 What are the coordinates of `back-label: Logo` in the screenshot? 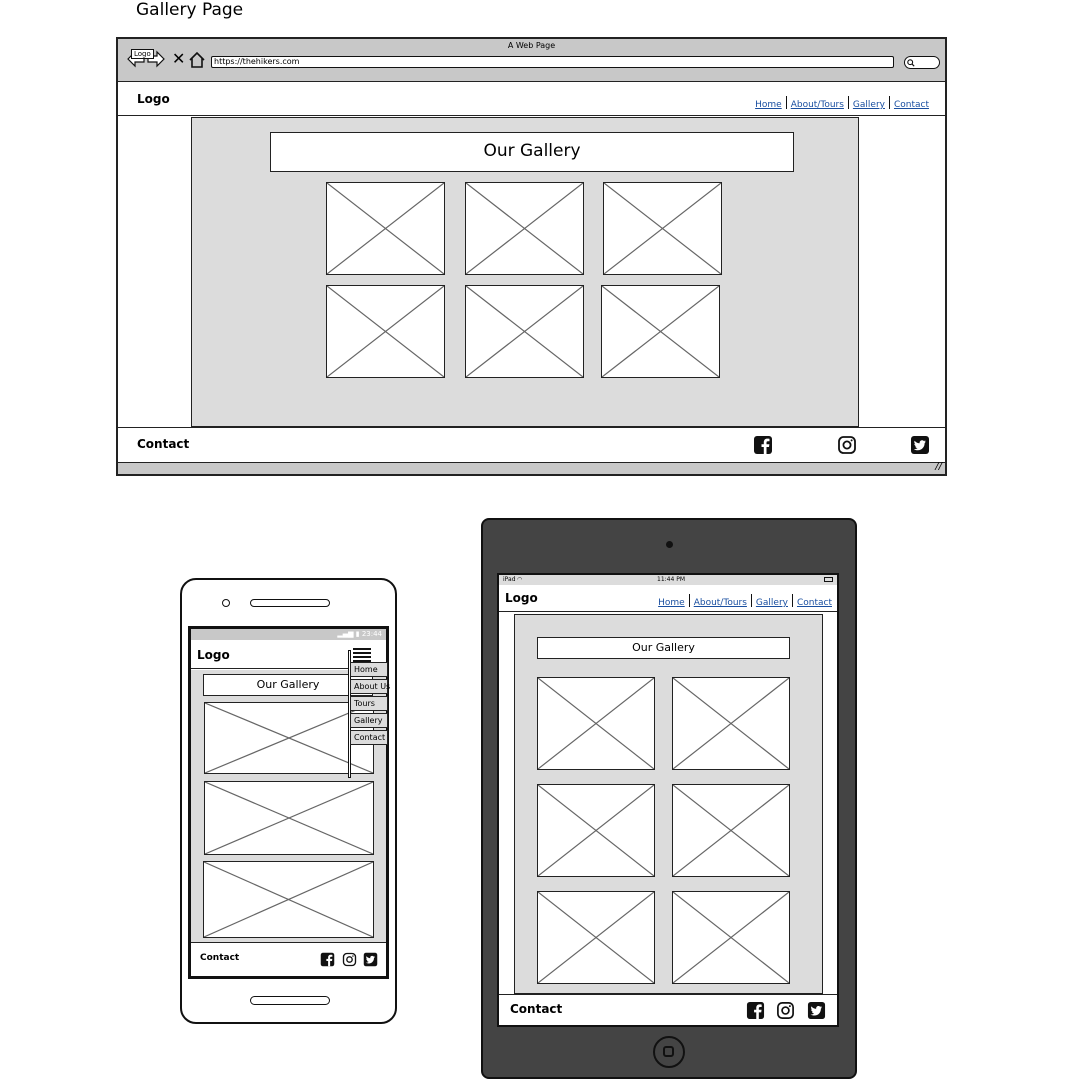 It's located at (142, 54).